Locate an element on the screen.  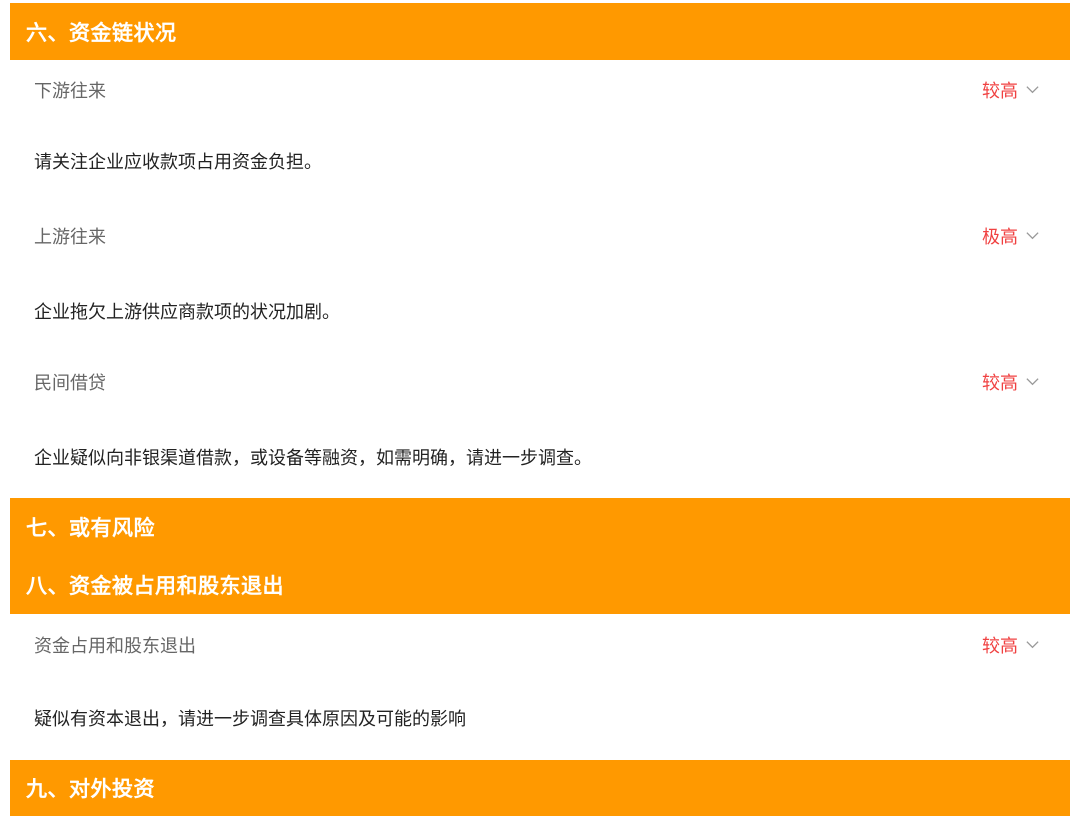
risk-item-label: 资金占用和股东退出 is located at coordinates (115, 646).